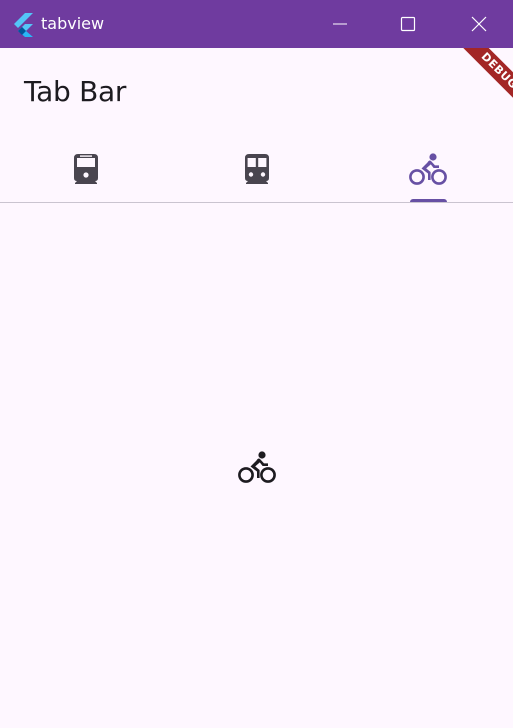 The width and height of the screenshot is (513, 728). I want to click on maximize-icon, so click(408, 24).